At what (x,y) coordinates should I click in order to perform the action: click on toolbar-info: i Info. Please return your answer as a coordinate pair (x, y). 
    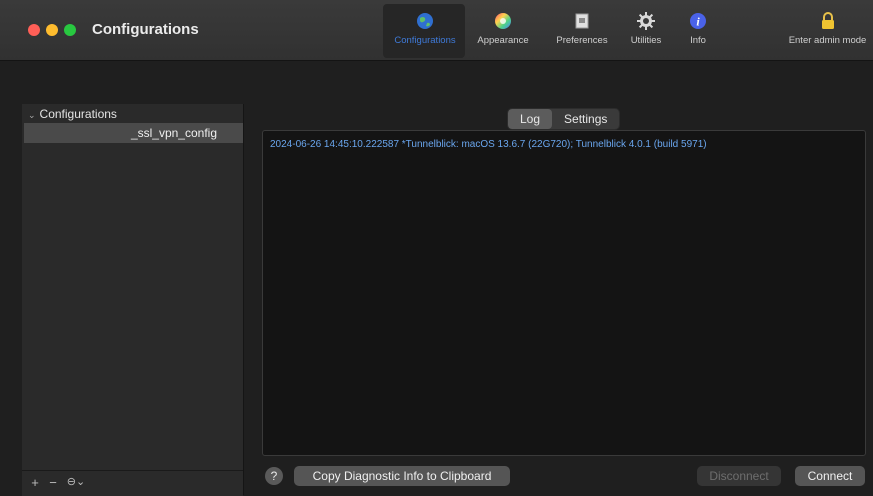
    Looking at the image, I should click on (698, 34).